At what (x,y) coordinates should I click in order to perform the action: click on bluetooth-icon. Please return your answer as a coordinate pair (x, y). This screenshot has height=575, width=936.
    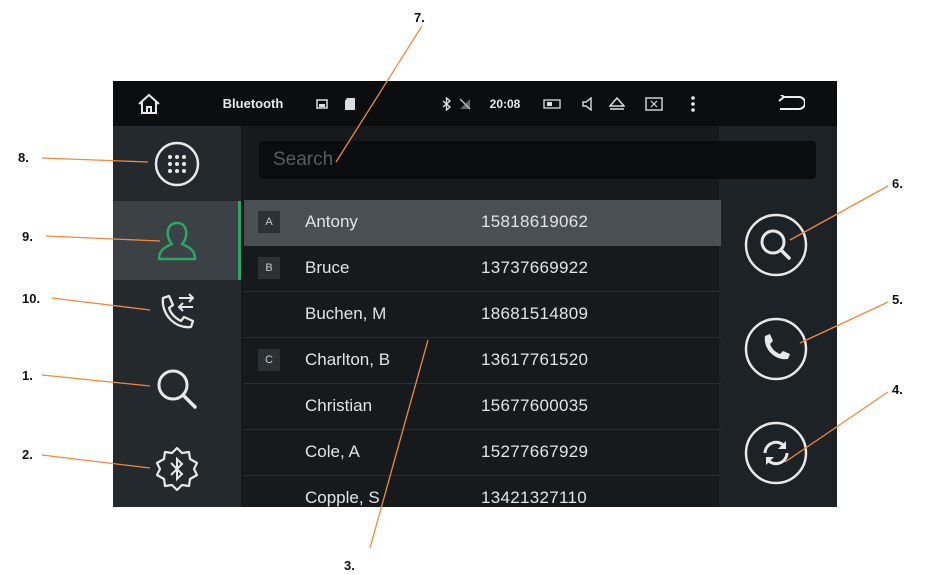
    Looking at the image, I should click on (447, 103).